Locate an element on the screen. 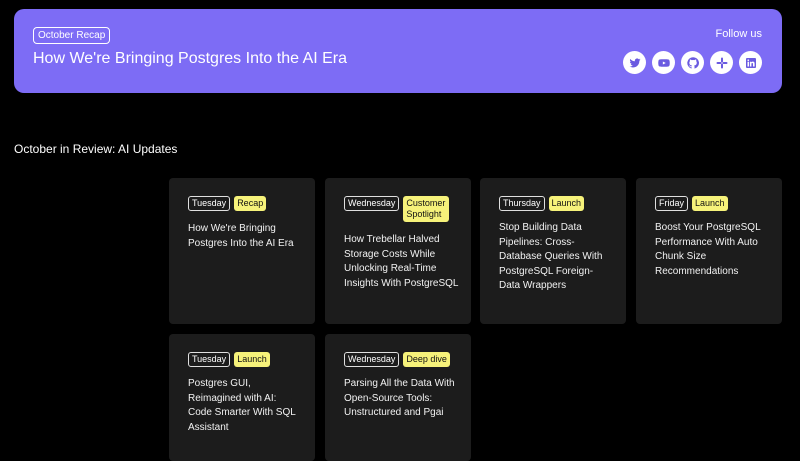 The image size is (800, 461). day-tag: Friday is located at coordinates (672, 203).